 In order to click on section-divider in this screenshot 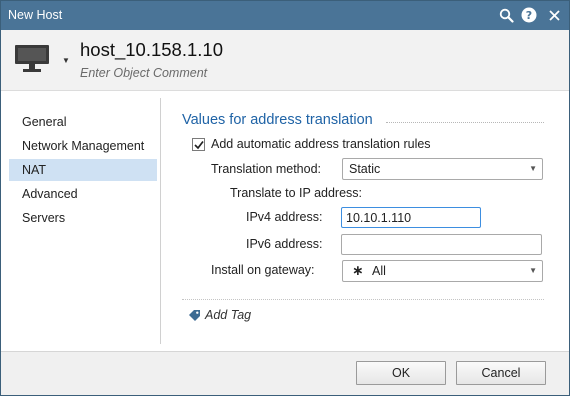, I will do `click(465, 122)`.